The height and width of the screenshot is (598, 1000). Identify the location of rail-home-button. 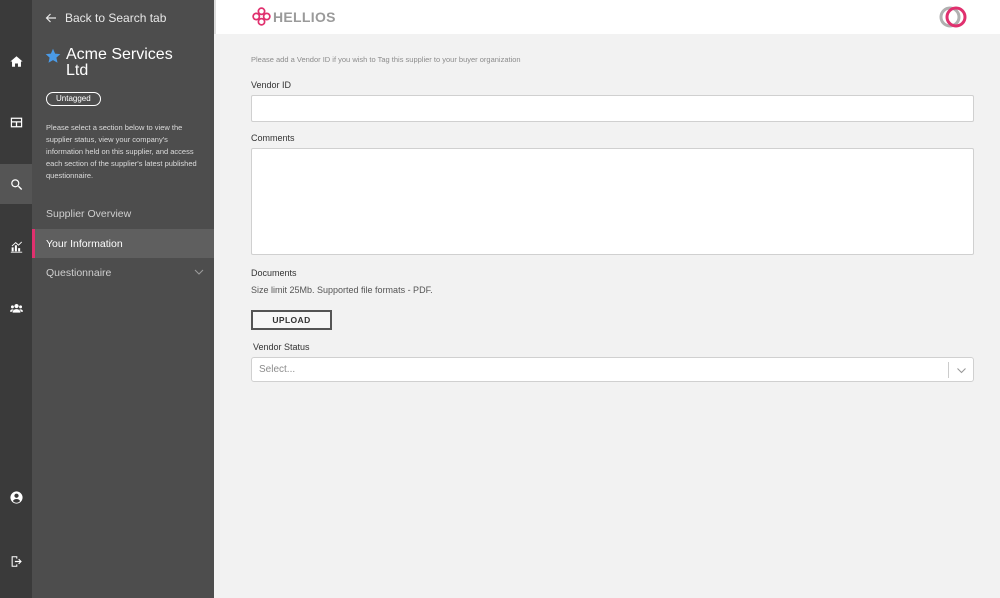
(16, 61).